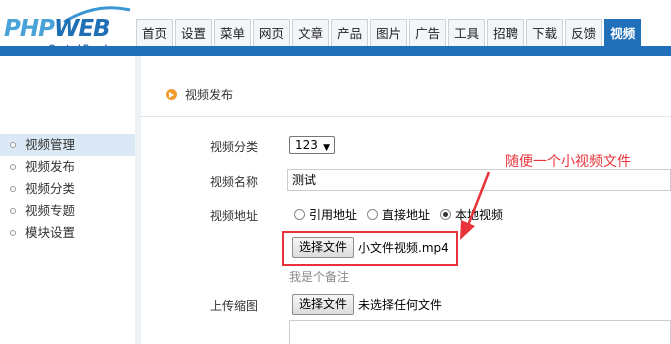 The width and height of the screenshot is (671, 344). I want to click on nav-tab: 文章, so click(311, 33).